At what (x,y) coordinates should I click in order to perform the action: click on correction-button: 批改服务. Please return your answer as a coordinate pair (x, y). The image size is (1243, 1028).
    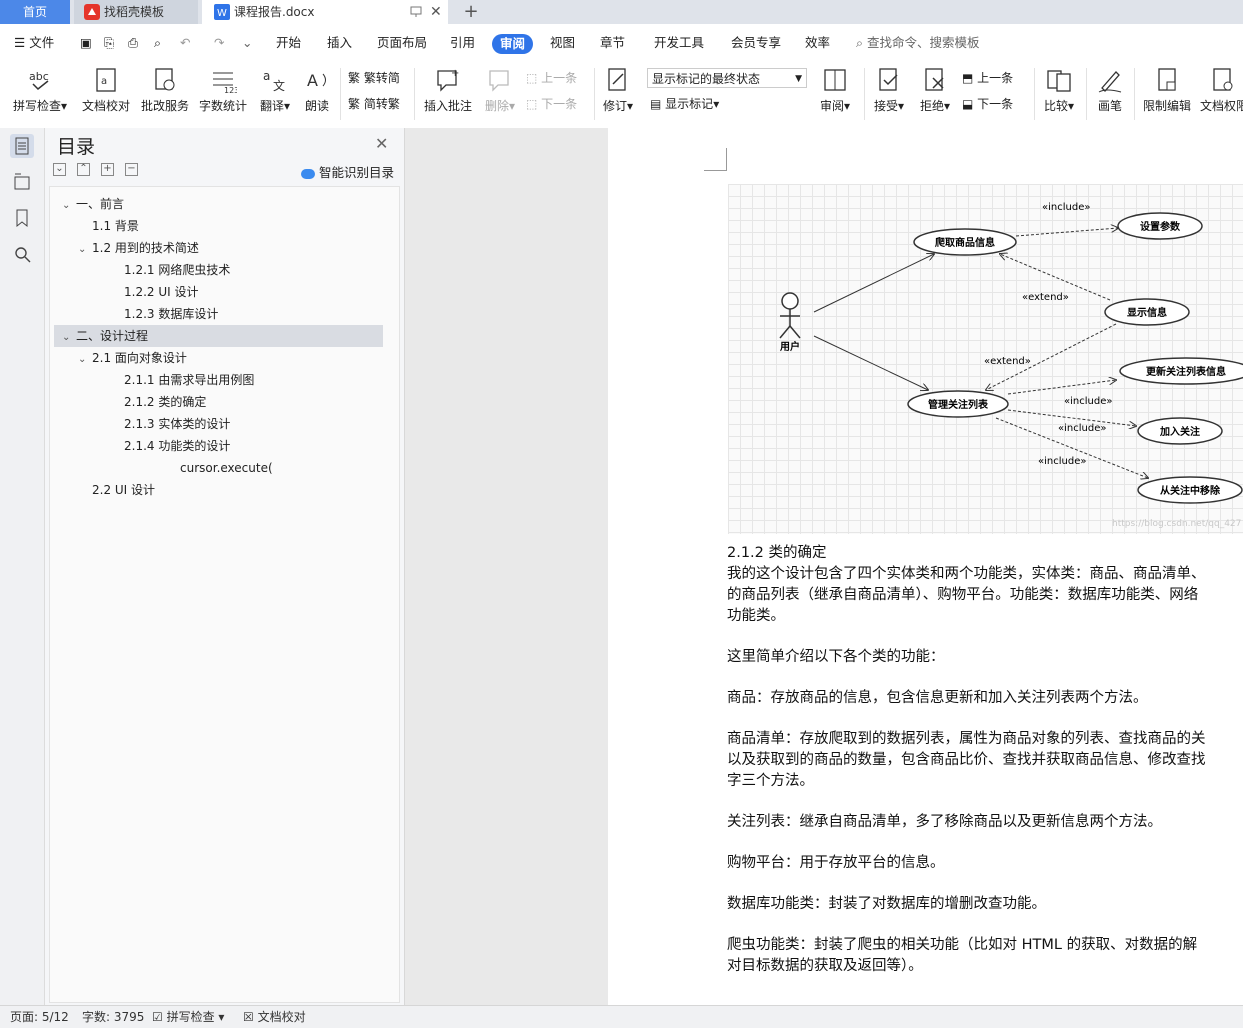
    Looking at the image, I should click on (165, 90).